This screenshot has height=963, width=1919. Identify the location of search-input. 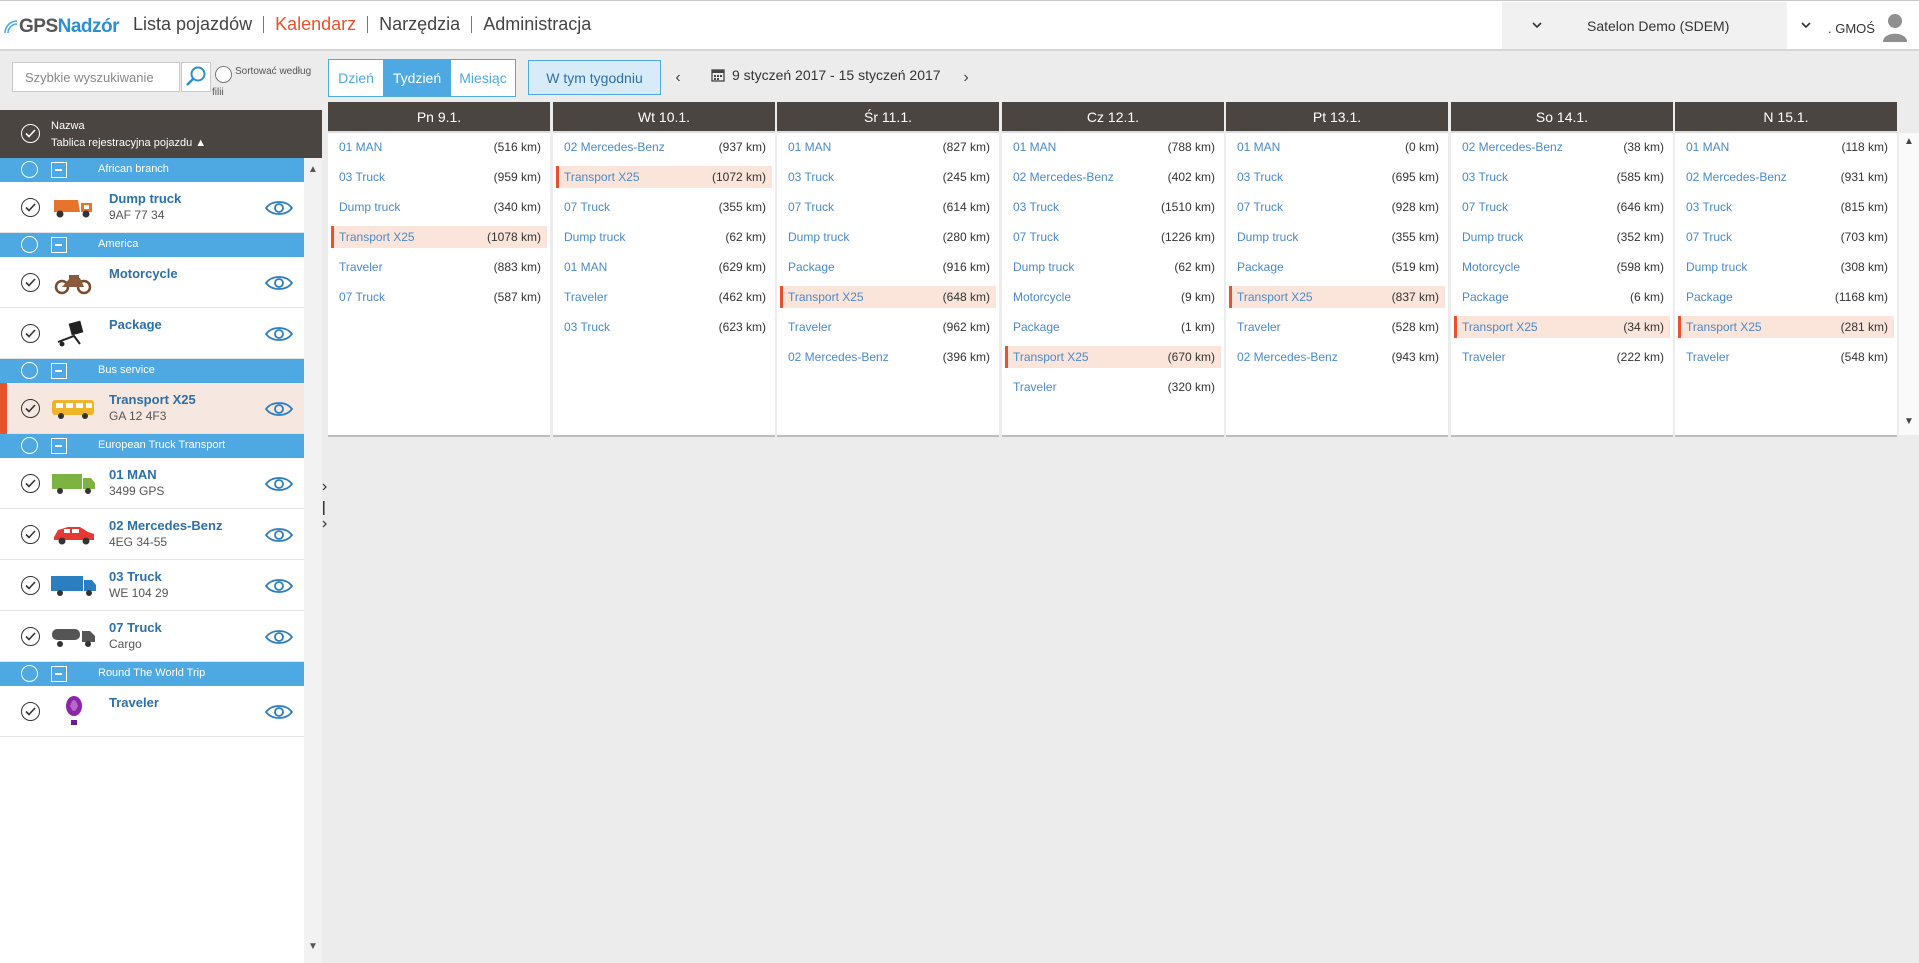
(96, 77).